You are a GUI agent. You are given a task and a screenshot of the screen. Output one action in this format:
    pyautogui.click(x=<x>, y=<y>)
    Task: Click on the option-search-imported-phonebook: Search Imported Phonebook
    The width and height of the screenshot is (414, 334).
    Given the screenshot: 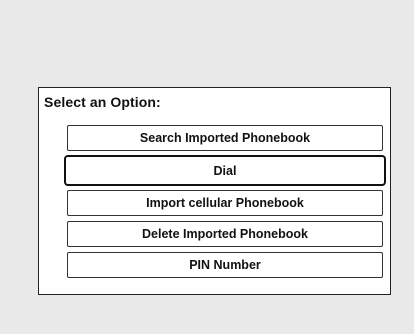 What is the action you would take?
    pyautogui.click(x=225, y=138)
    